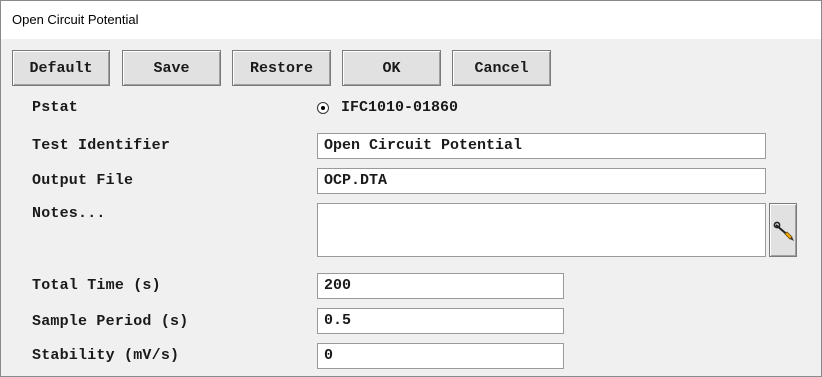 The image size is (822, 377). What do you see at coordinates (541, 230) in the screenshot?
I see `notes-textarea` at bounding box center [541, 230].